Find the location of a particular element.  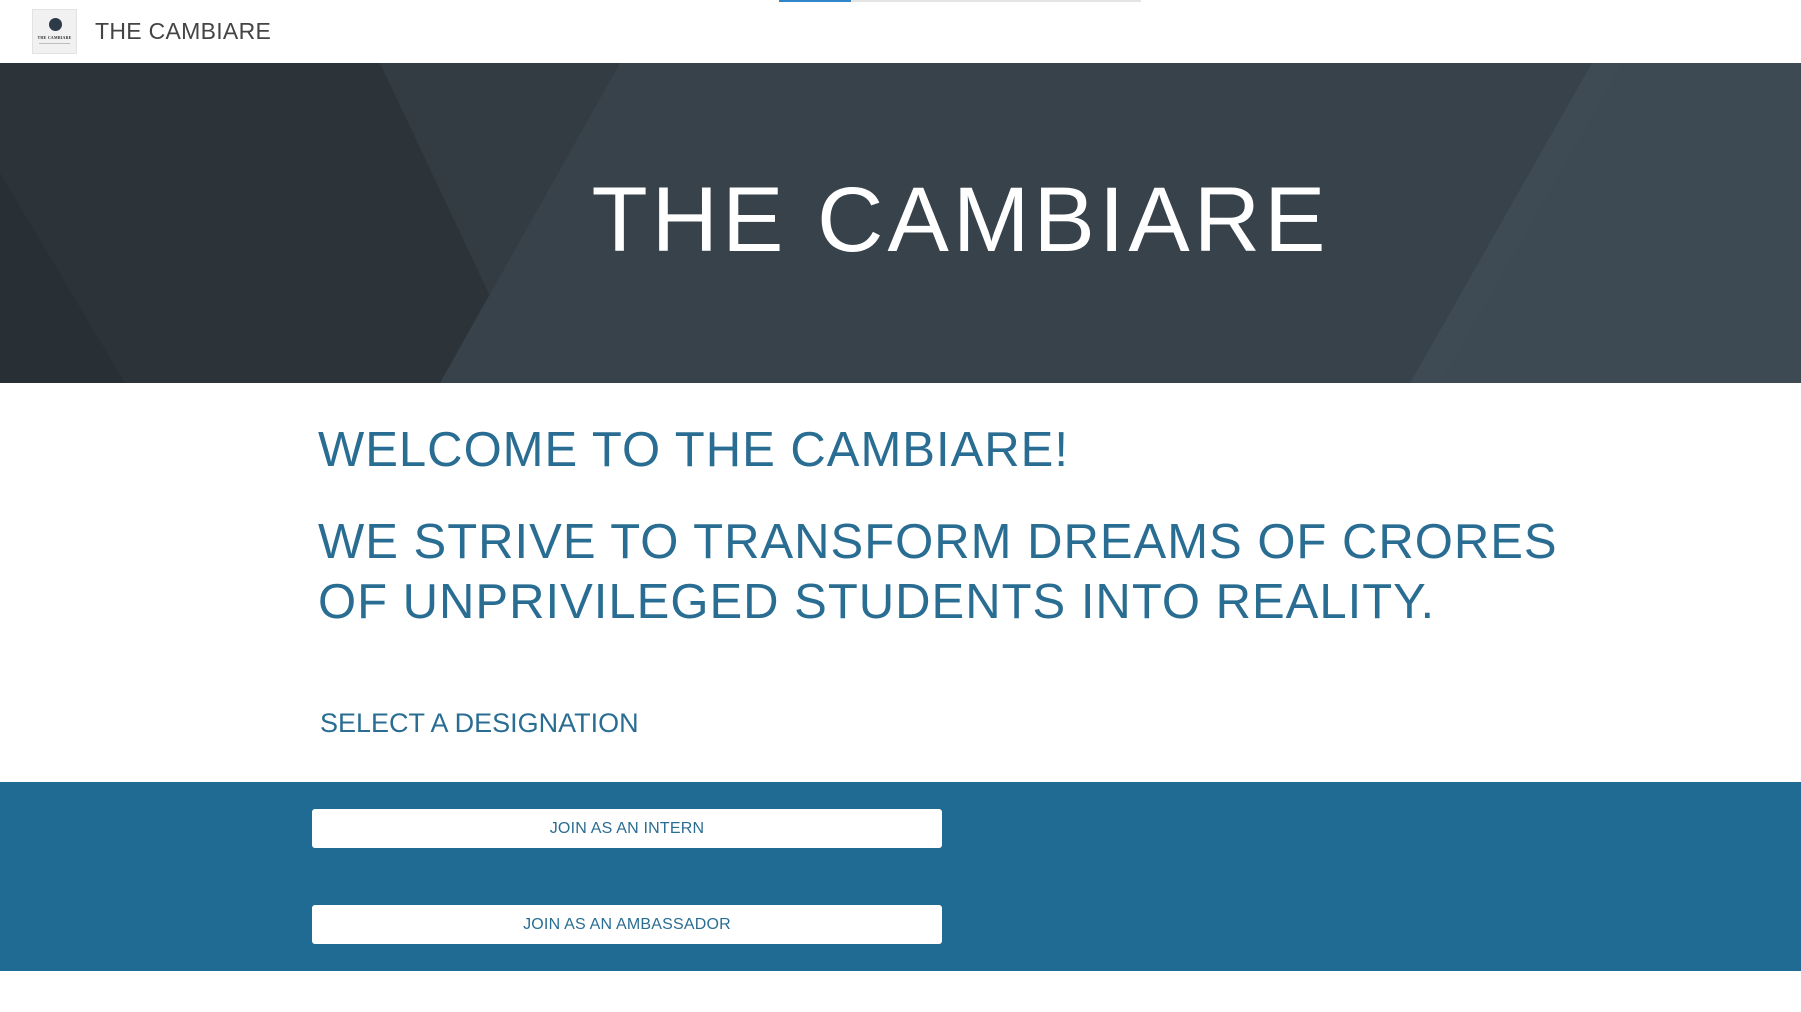

join-ambassador-button: JOIN AS AN AMBASSADOR is located at coordinates (627, 924).